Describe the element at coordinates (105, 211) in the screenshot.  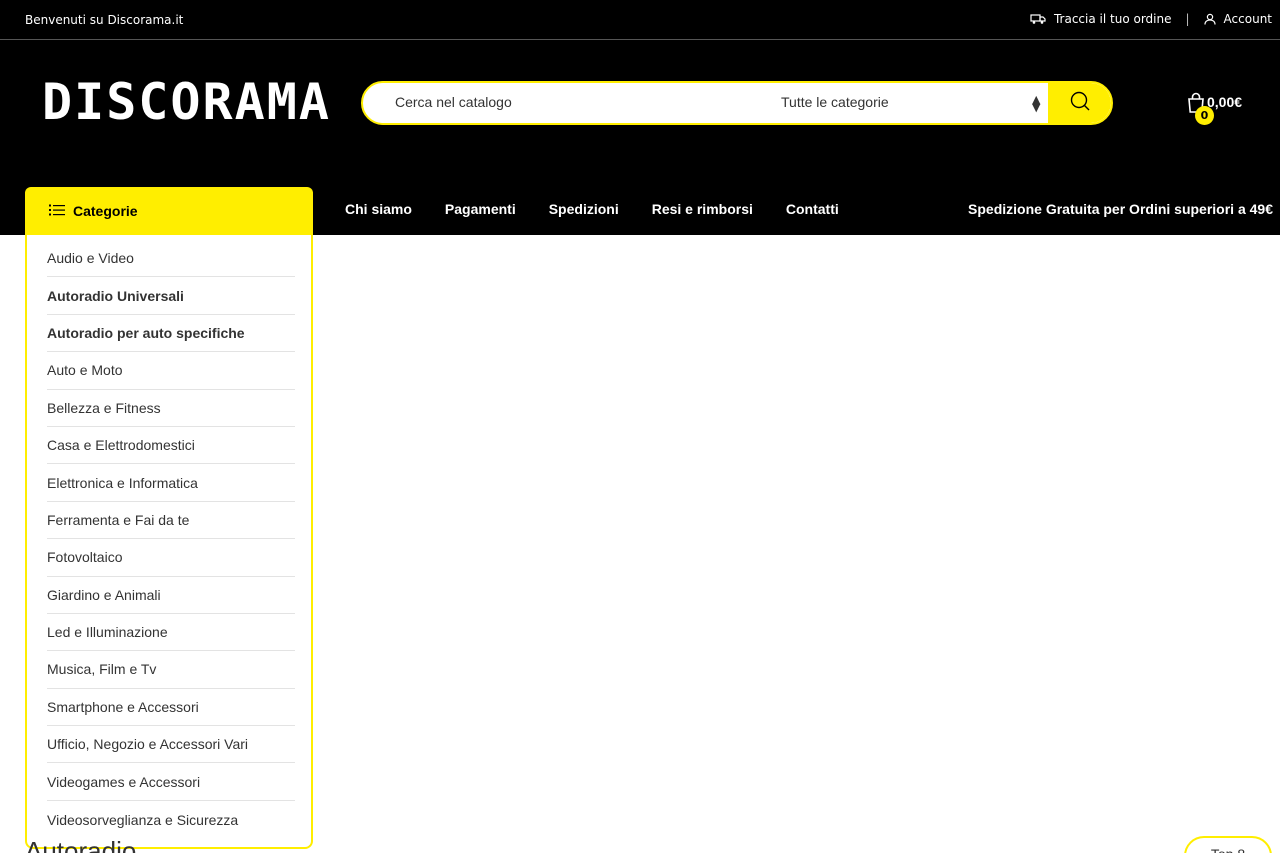
I see `categories-button-label: Categorie` at that location.